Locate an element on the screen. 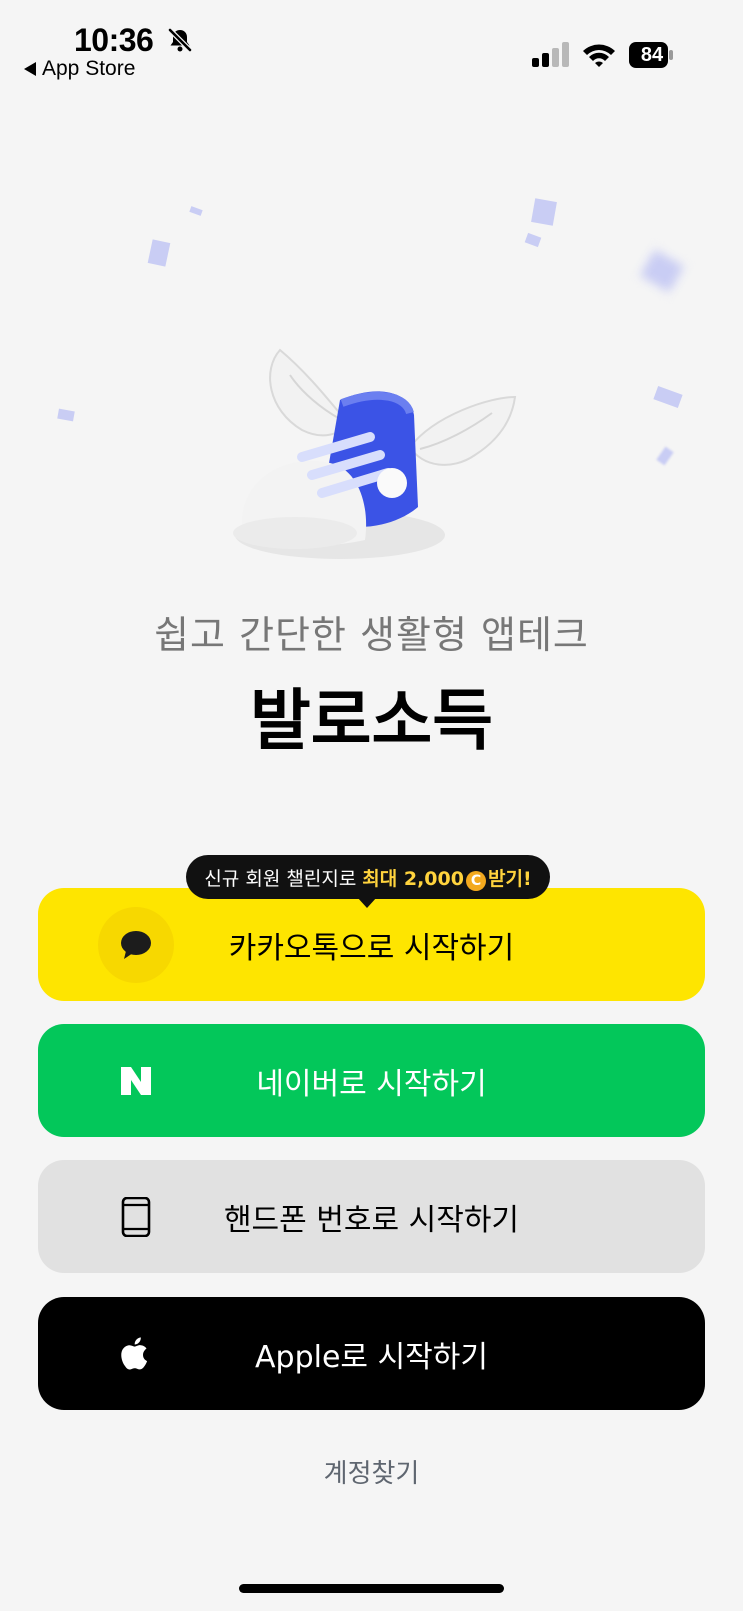 This screenshot has width=743, height=1611. phone-icon is located at coordinates (136, 1216).